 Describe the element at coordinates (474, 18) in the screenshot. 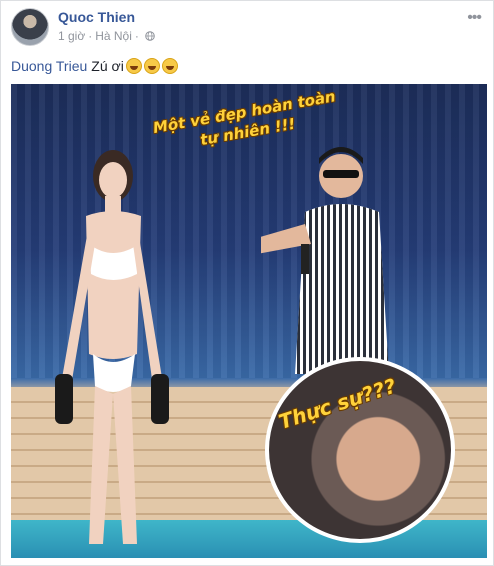

I see `more-options-icon: •••` at that location.